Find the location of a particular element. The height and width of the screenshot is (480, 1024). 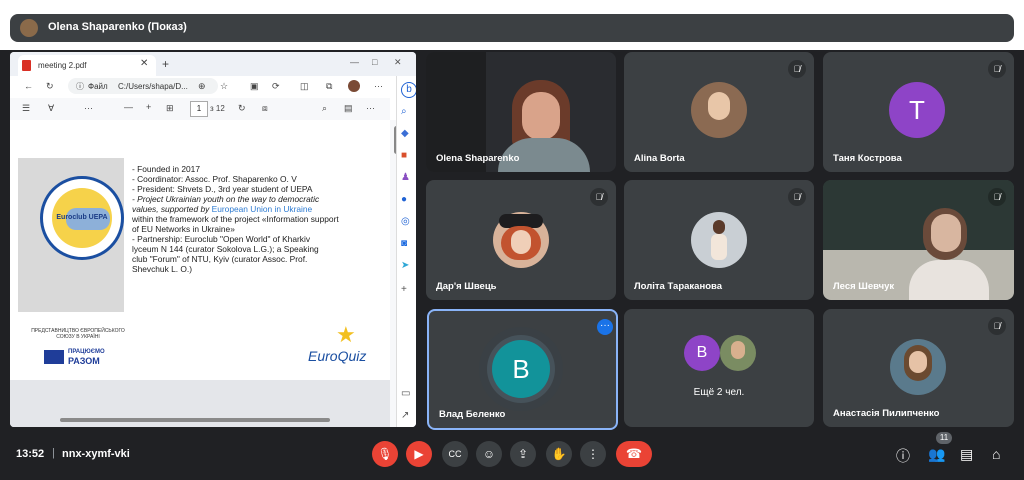

horizontal-scrollbar is located at coordinates (195, 420).